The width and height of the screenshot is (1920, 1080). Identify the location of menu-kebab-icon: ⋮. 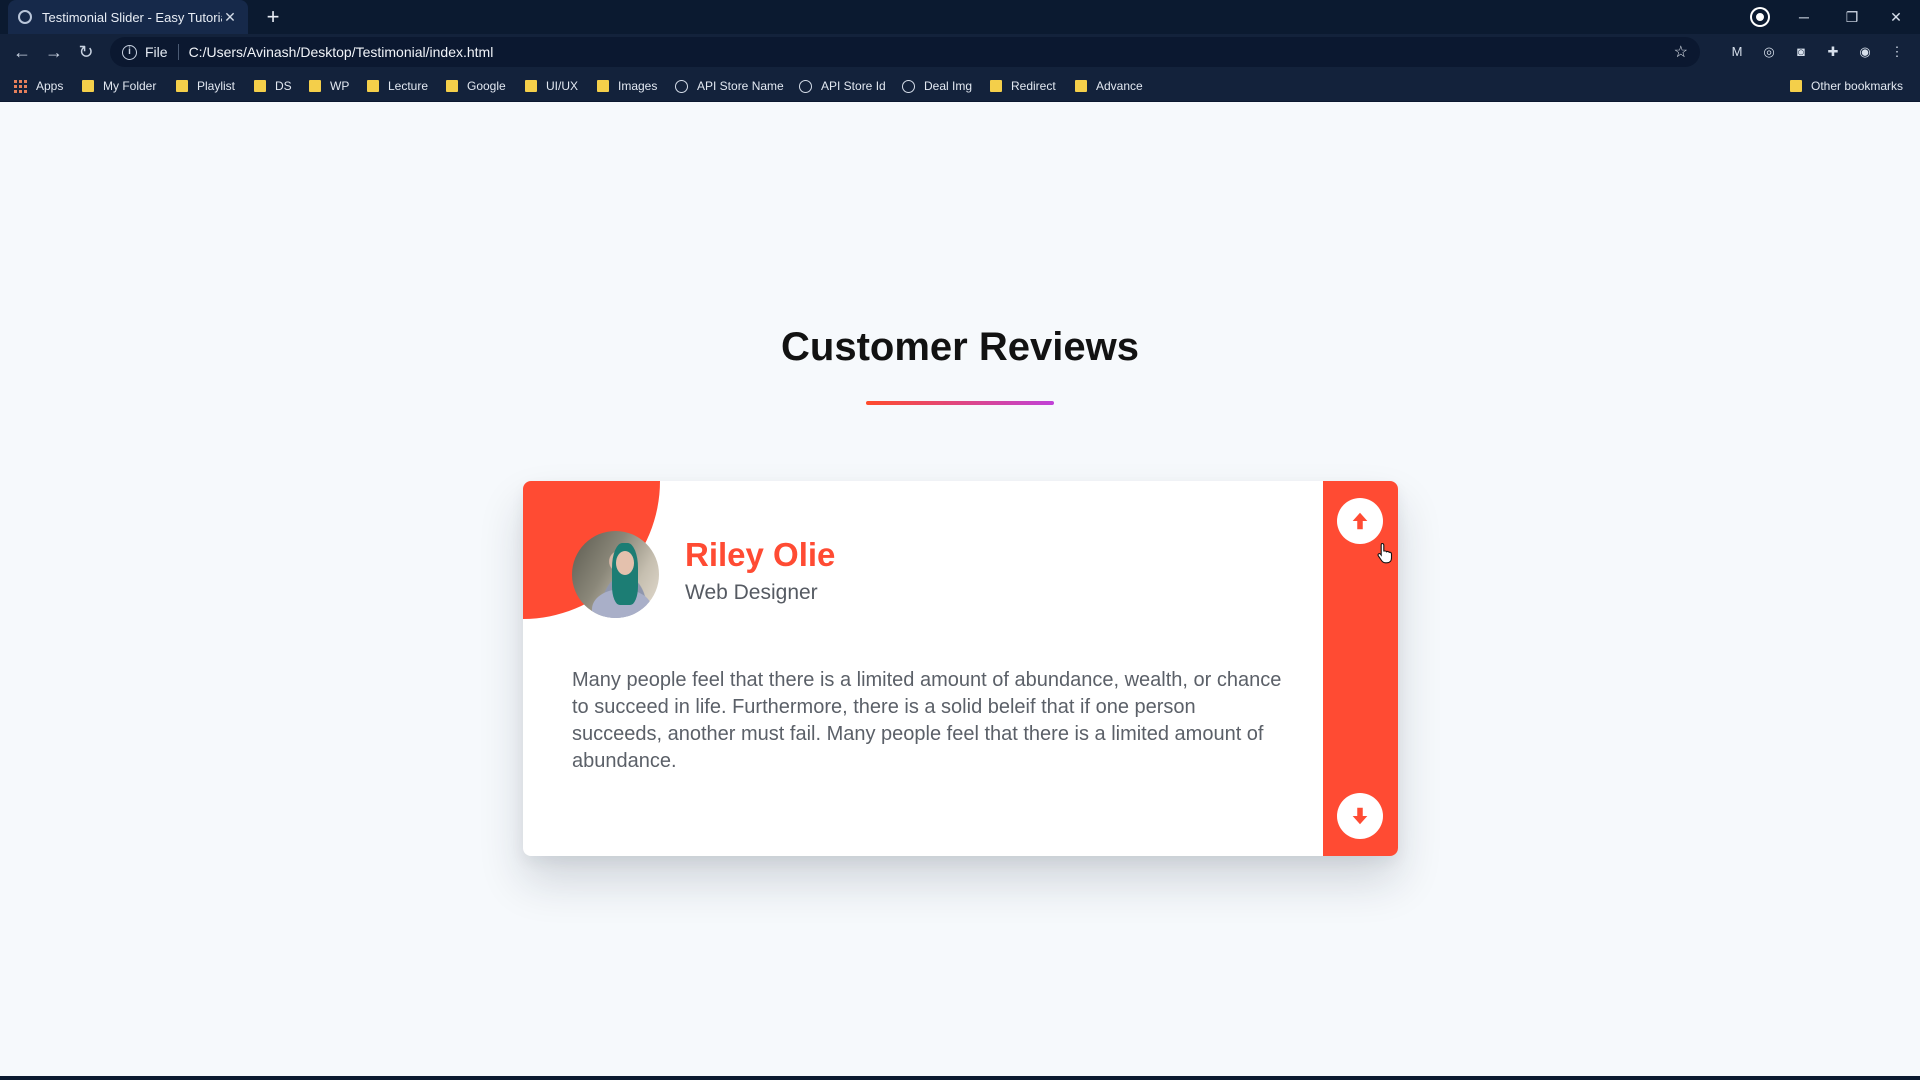
(1897, 52).